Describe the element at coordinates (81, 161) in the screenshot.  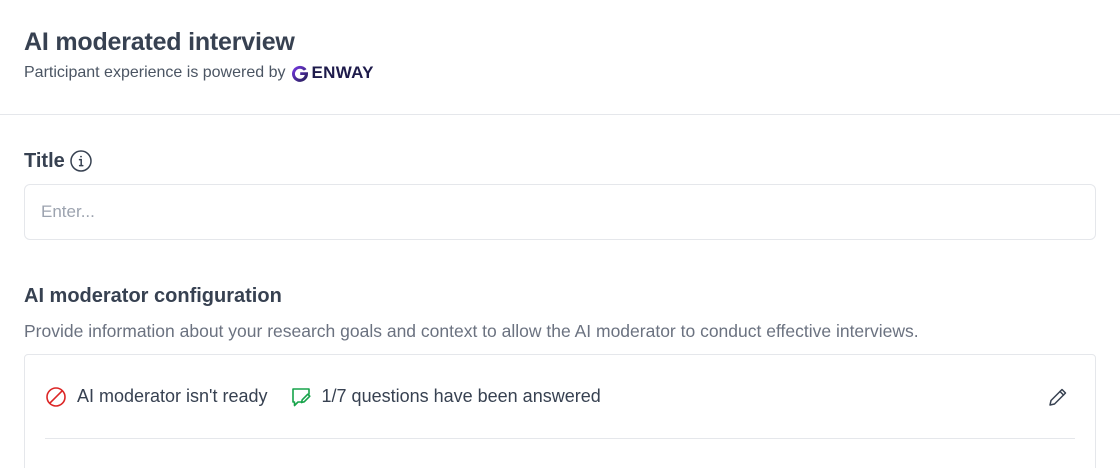
I see `info-icon` at that location.